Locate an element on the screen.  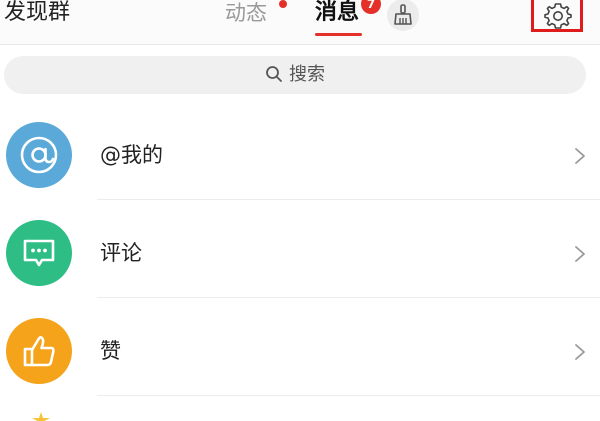
broom-icon is located at coordinates (403, 14).